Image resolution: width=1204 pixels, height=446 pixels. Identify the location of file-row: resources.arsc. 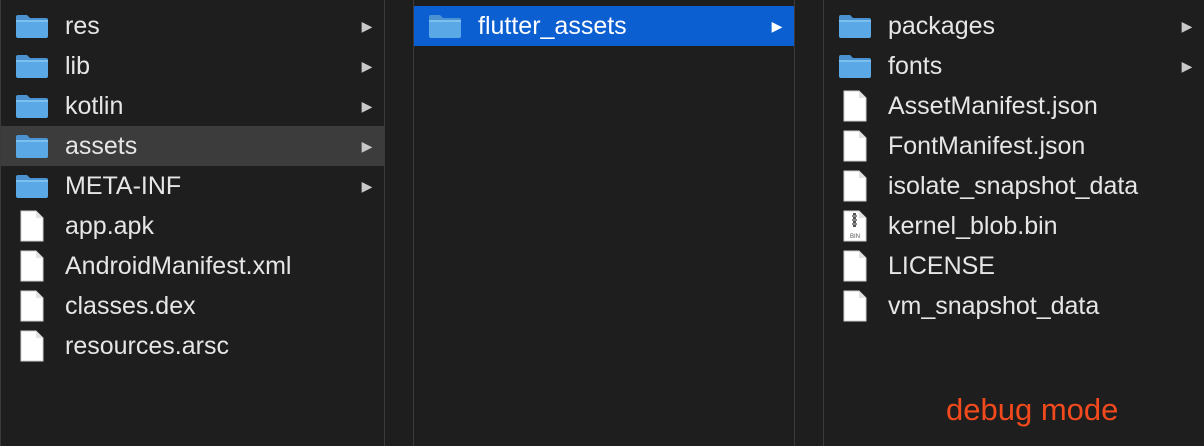
(192, 346).